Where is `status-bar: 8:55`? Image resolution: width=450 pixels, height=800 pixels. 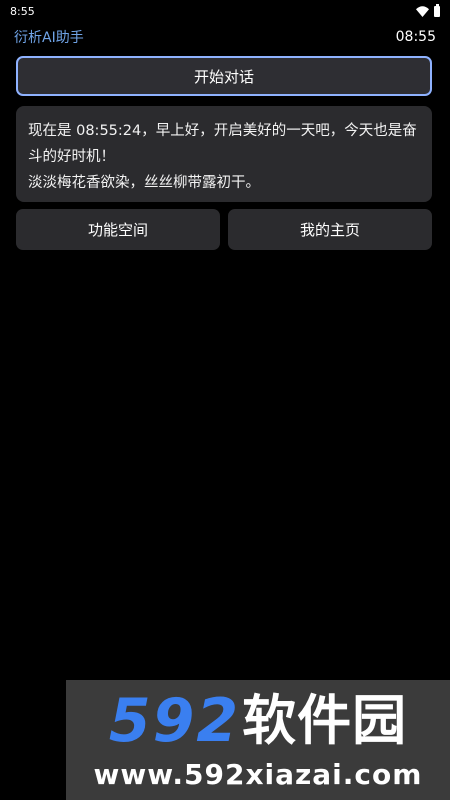
status-bar: 8:55 is located at coordinates (225, 11).